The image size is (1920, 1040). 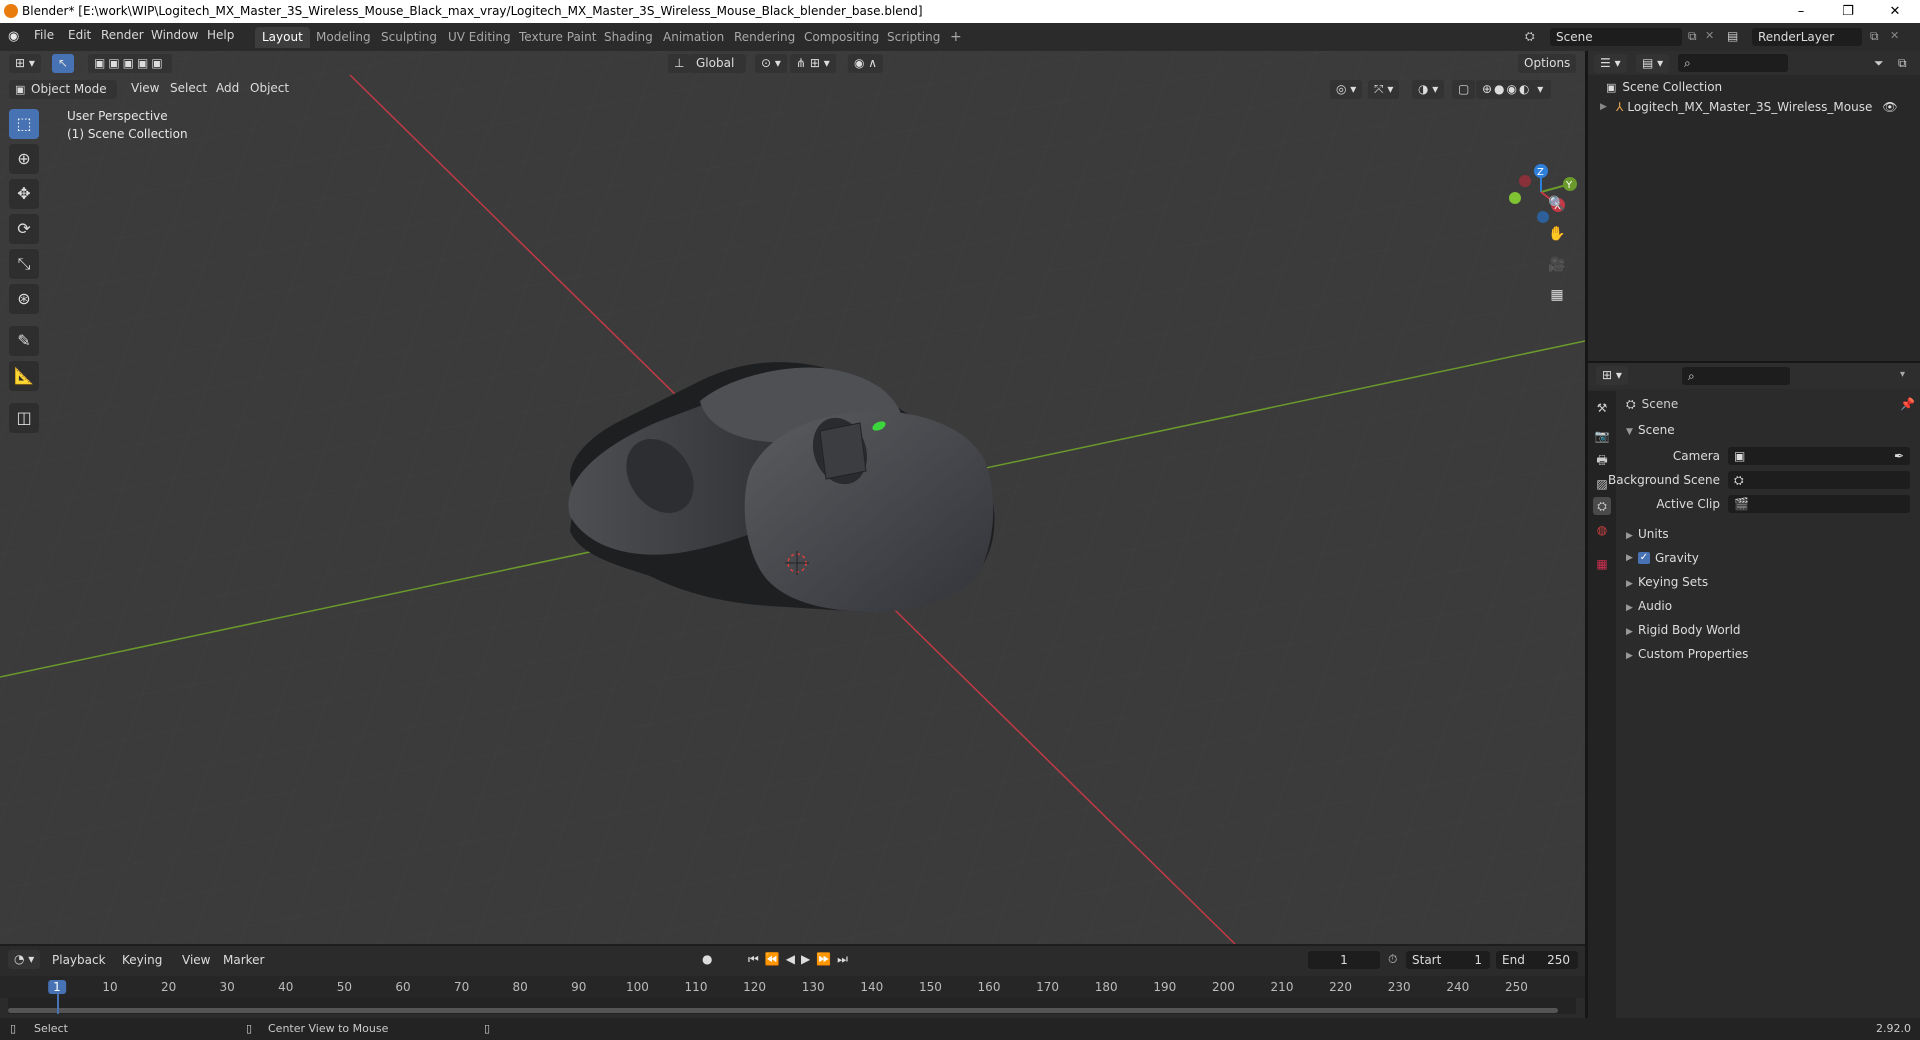 What do you see at coordinates (771, 63) in the screenshot?
I see `pivot-point-icon: ⊙ ▾` at bounding box center [771, 63].